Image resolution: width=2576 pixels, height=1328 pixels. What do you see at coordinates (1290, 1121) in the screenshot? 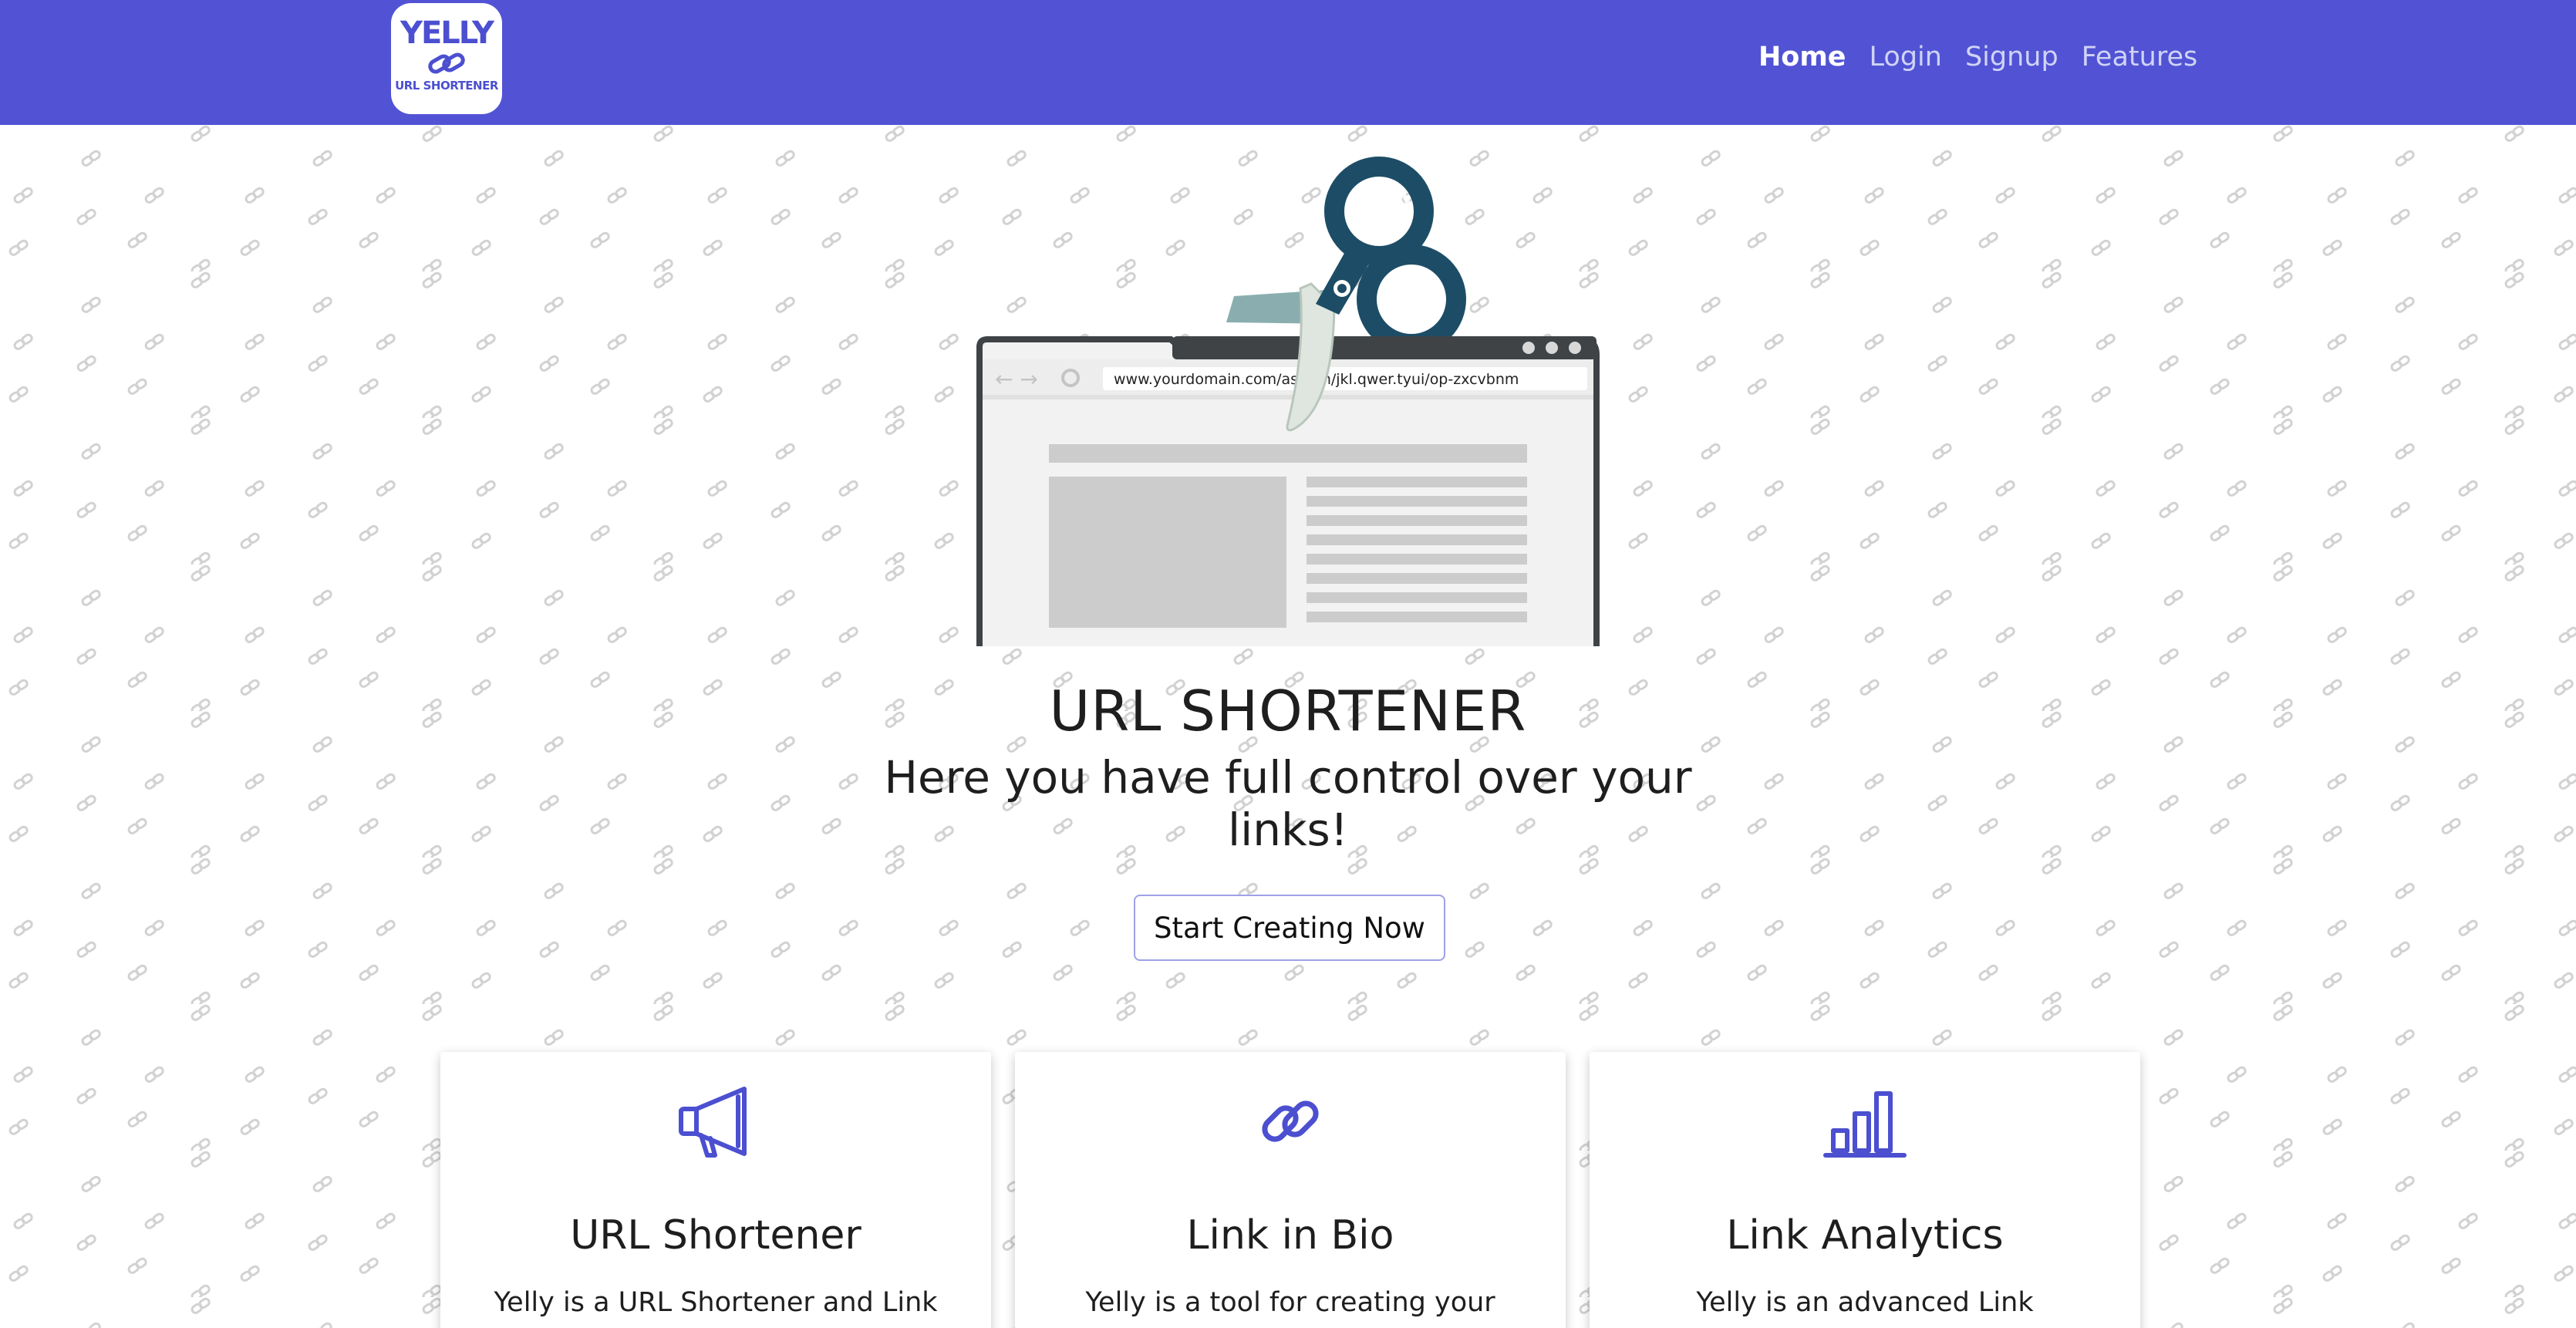
I see `link-icon` at bounding box center [1290, 1121].